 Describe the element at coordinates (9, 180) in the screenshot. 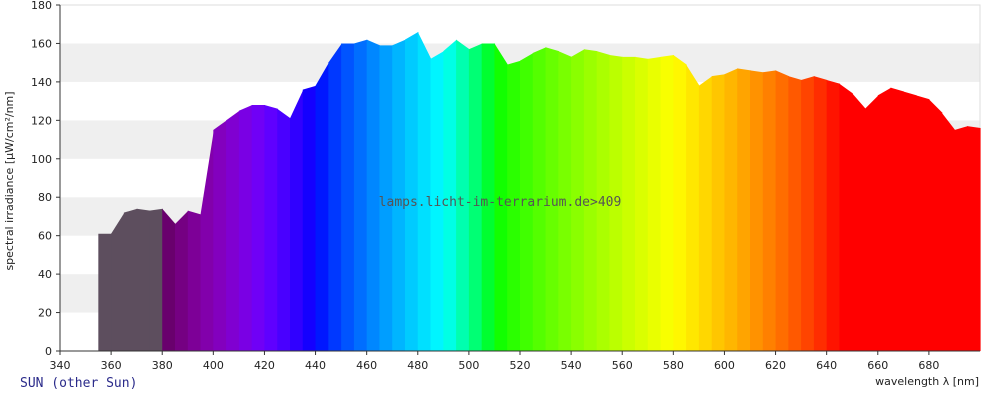

I see `y-axis-label: spectral irradiance [µW/cm²/nm]` at that location.